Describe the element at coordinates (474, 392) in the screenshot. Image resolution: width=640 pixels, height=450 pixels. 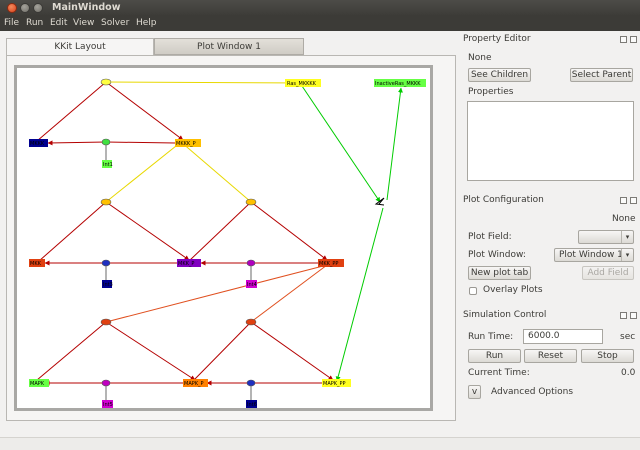
I see `advanced-options-toggle: v` at that location.